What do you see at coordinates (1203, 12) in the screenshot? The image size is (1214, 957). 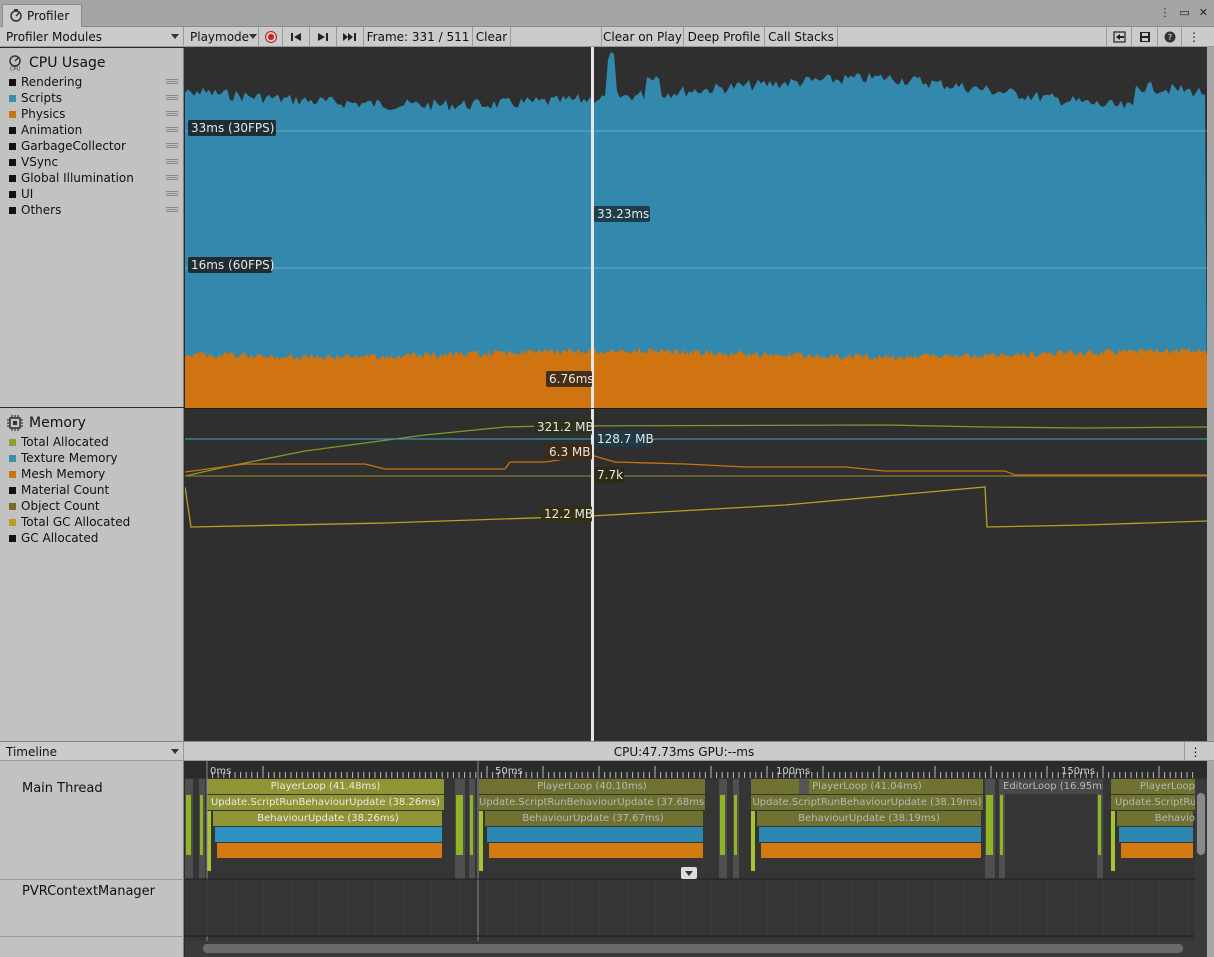 I see `close-icon: ✕` at bounding box center [1203, 12].